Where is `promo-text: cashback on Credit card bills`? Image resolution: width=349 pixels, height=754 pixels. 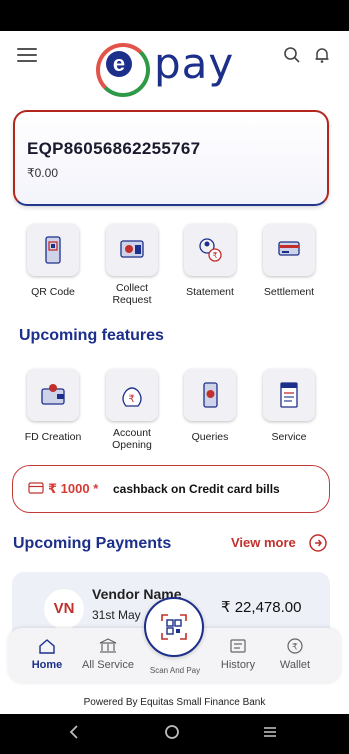
promo-text: cashback on Credit card bills is located at coordinates (196, 489).